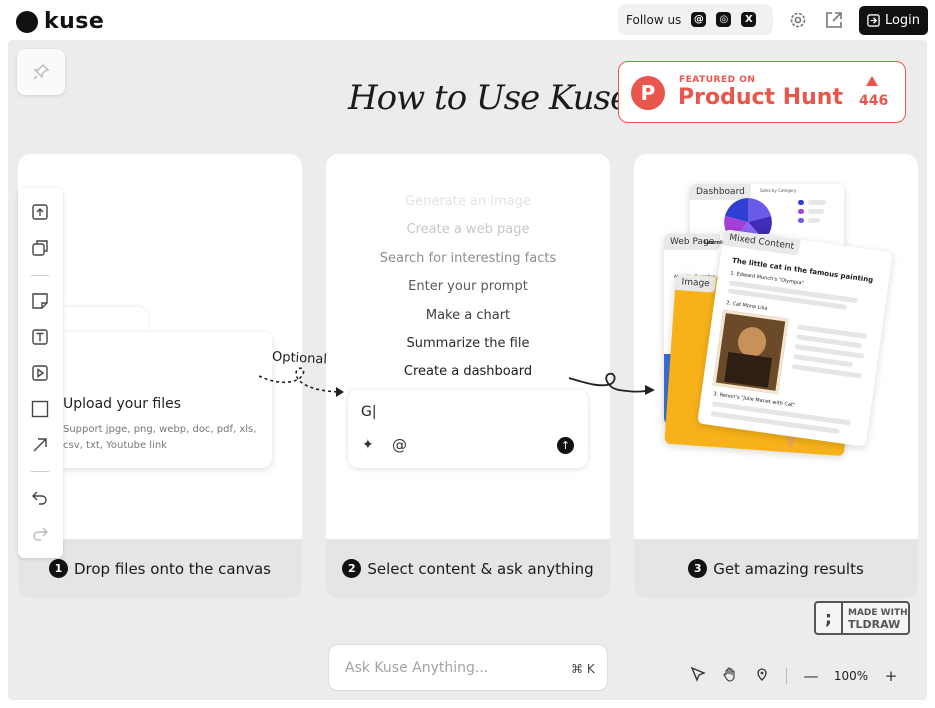 The height and width of the screenshot is (708, 935). Describe the element at coordinates (468, 202) in the screenshot. I see `prompt-suggestion: Generate an image` at that location.